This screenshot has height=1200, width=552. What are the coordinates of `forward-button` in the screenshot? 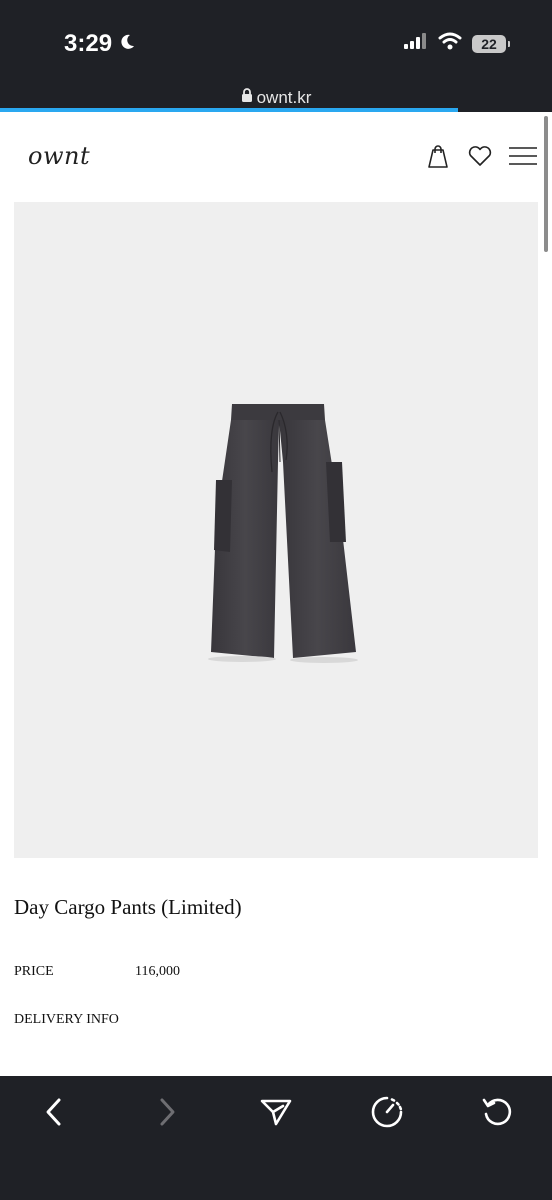 It's located at (166, 1114).